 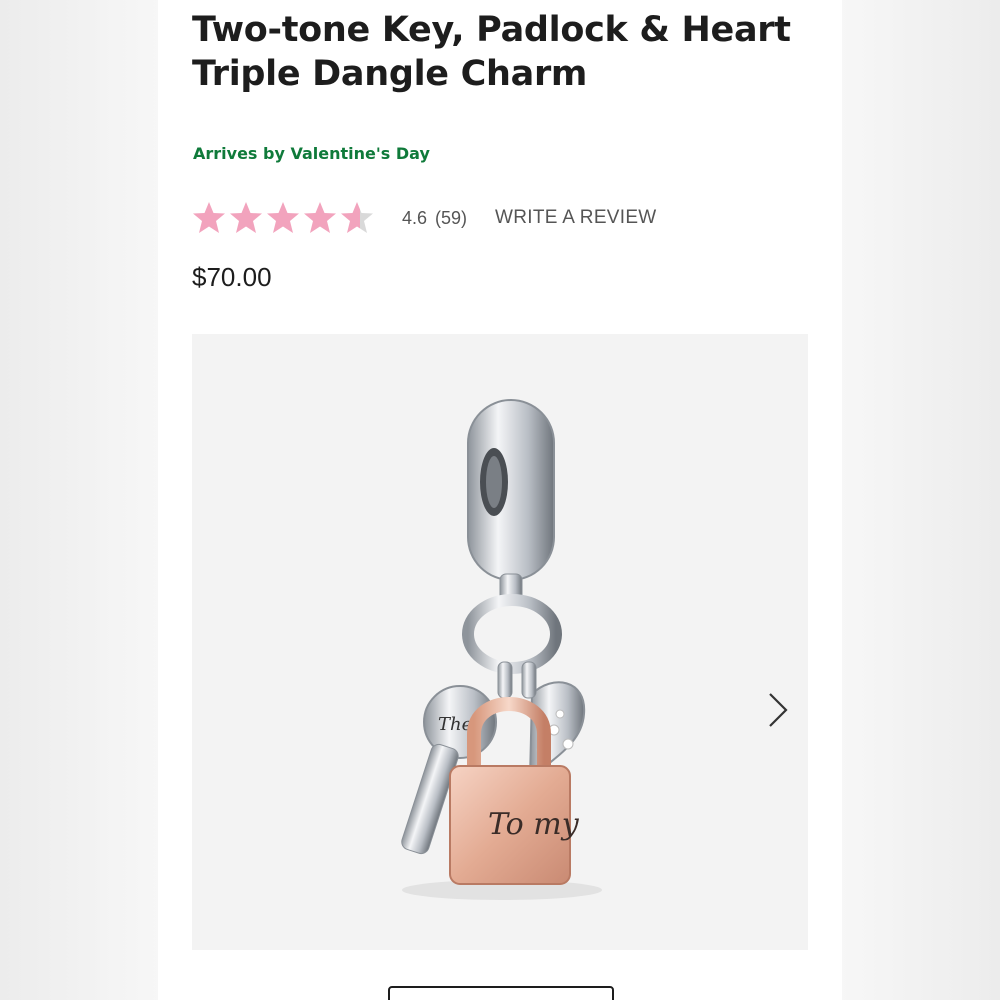 I want to click on rating-row: 4.6 (59) WRITE A REVIEW, so click(x=424, y=218).